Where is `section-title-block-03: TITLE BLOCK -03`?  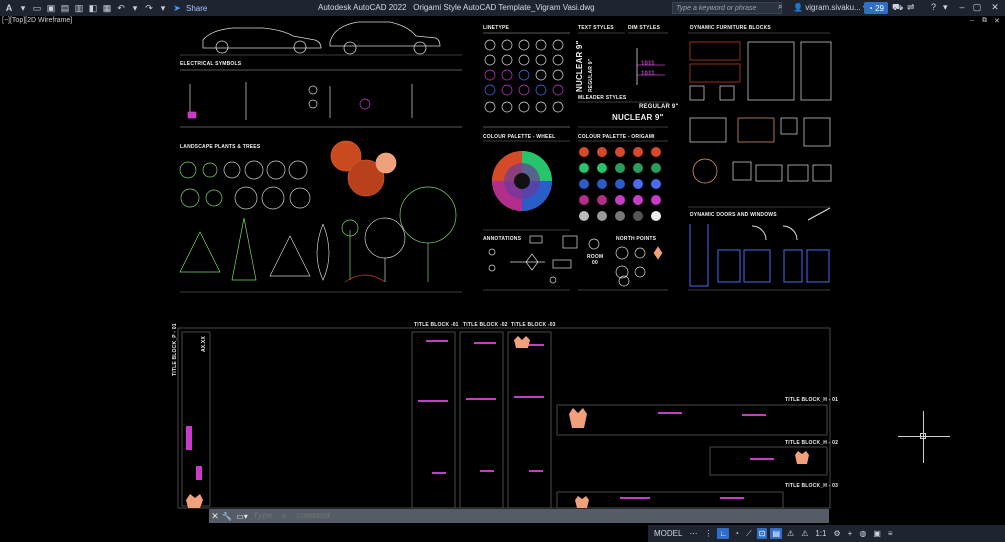 section-title-block-03: TITLE BLOCK -03 is located at coordinates (533, 325).